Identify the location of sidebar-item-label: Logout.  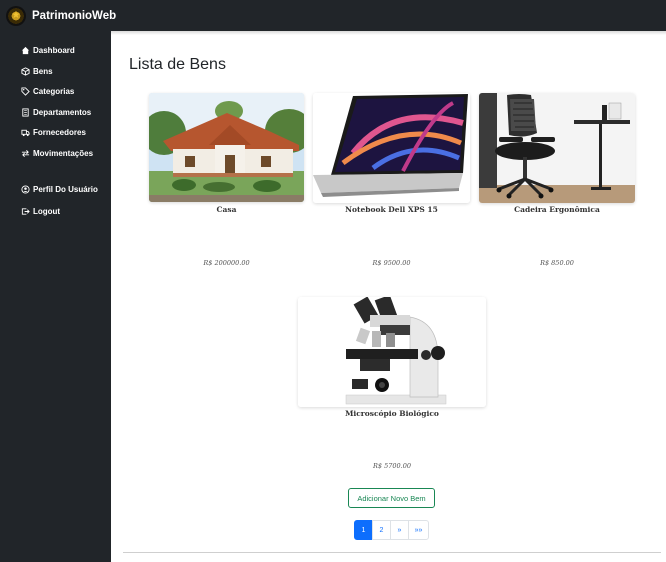
(47, 211).